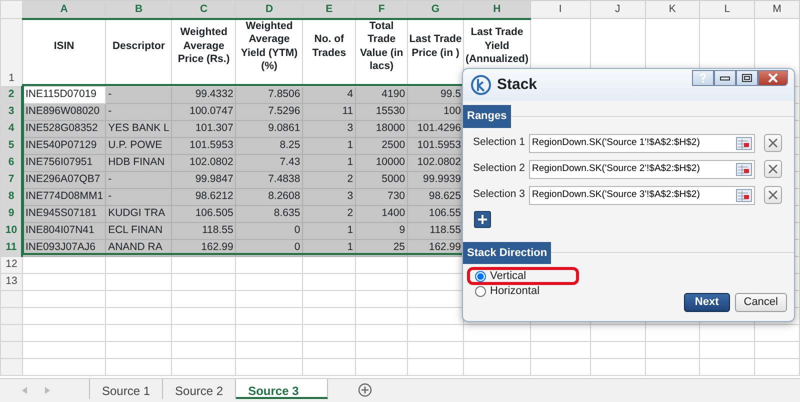 This screenshot has width=800, height=402. What do you see at coordinates (204, 196) in the screenshot?
I see `table-cell: 98.6212` at bounding box center [204, 196].